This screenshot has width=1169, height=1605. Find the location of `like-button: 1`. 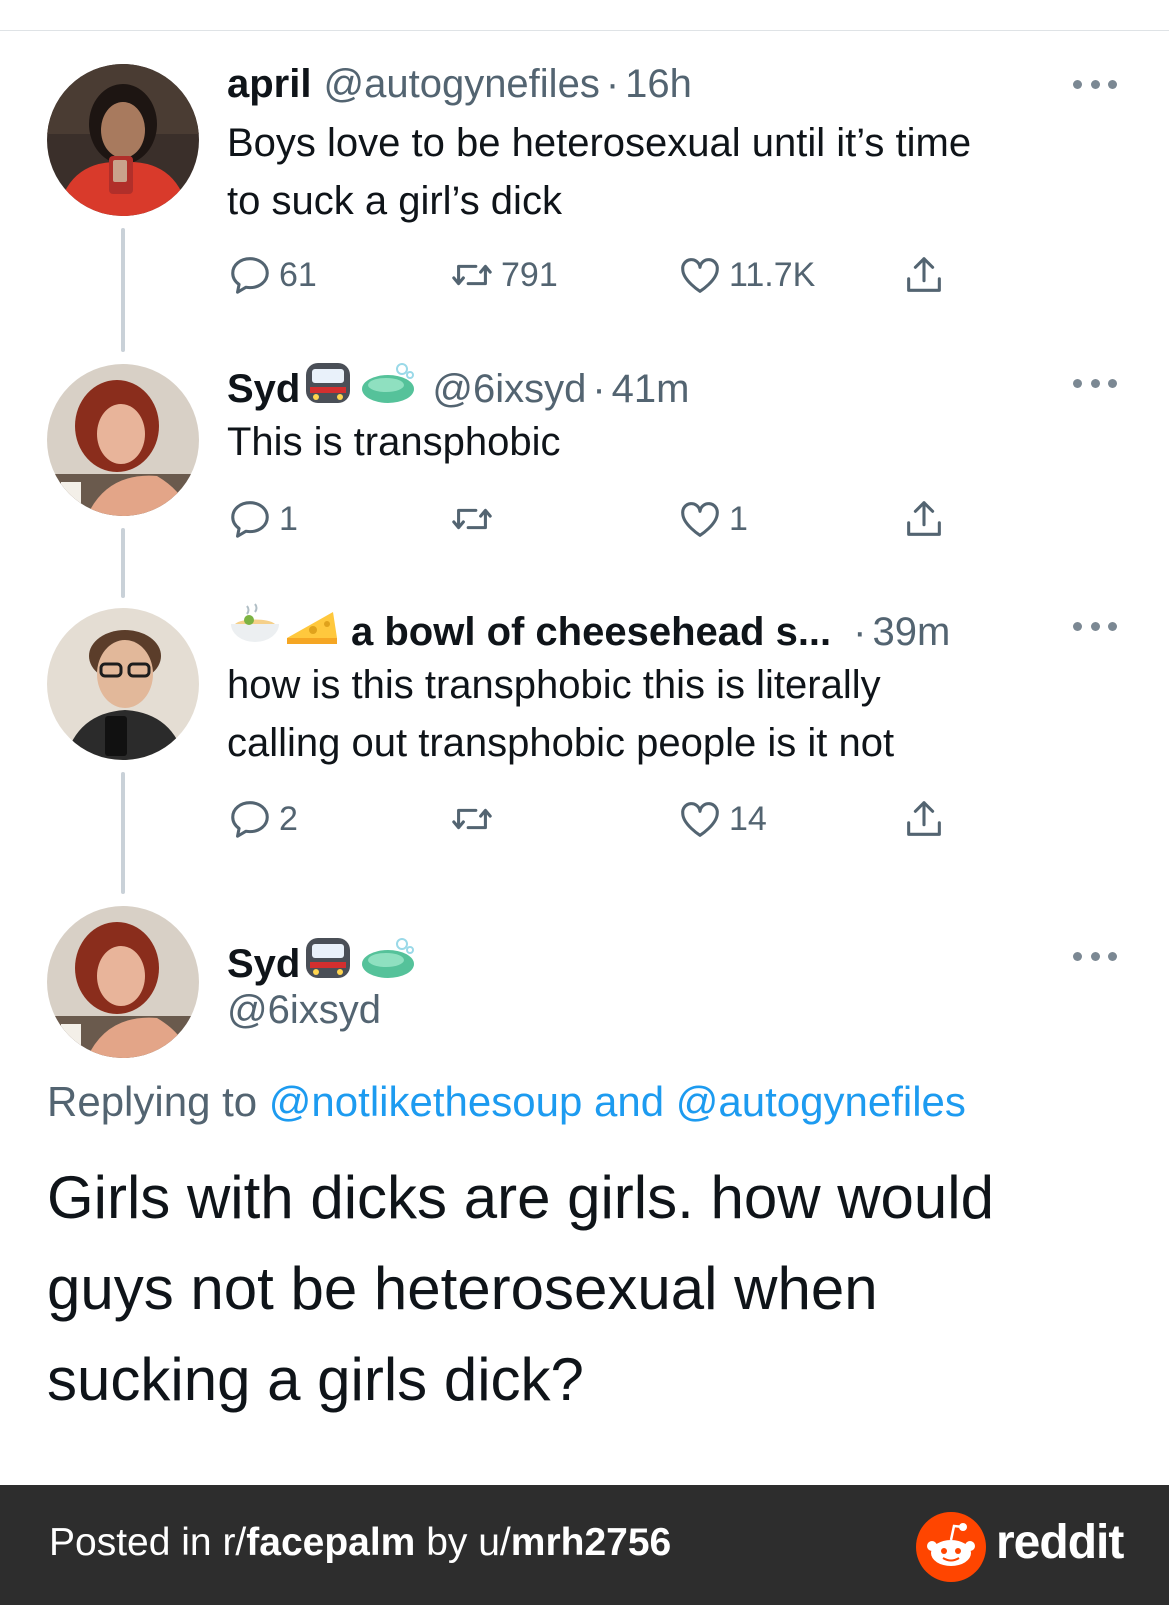

like-button: 1 is located at coordinates (712, 519).